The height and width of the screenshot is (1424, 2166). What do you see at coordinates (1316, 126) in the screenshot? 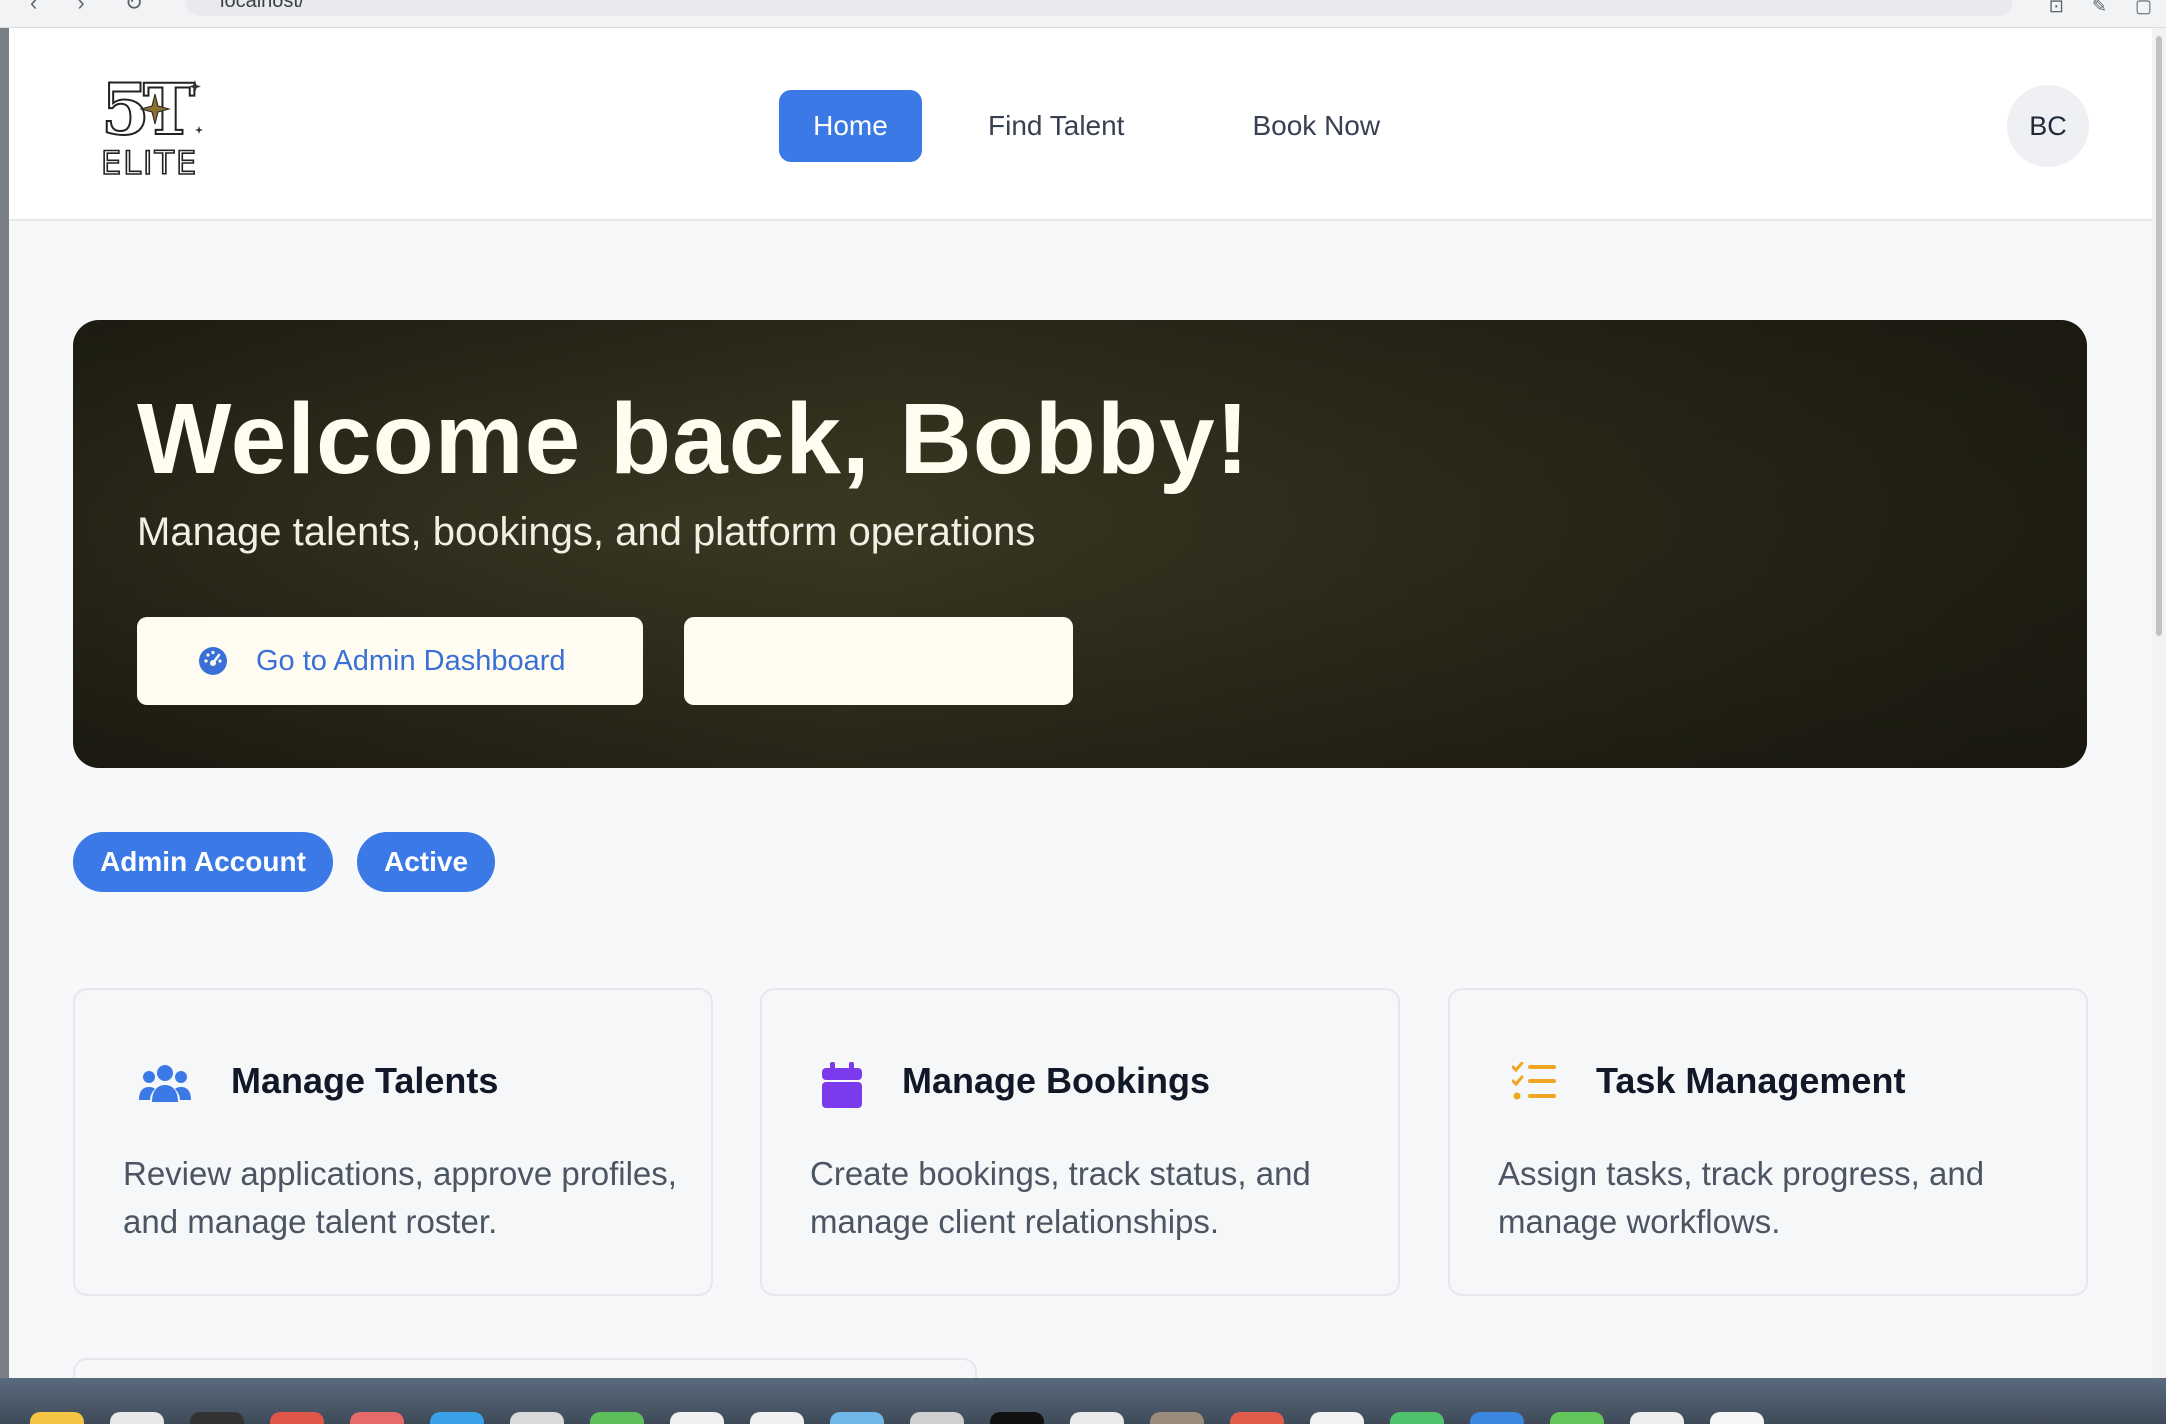
I see `nav-book-now: Book Now` at bounding box center [1316, 126].